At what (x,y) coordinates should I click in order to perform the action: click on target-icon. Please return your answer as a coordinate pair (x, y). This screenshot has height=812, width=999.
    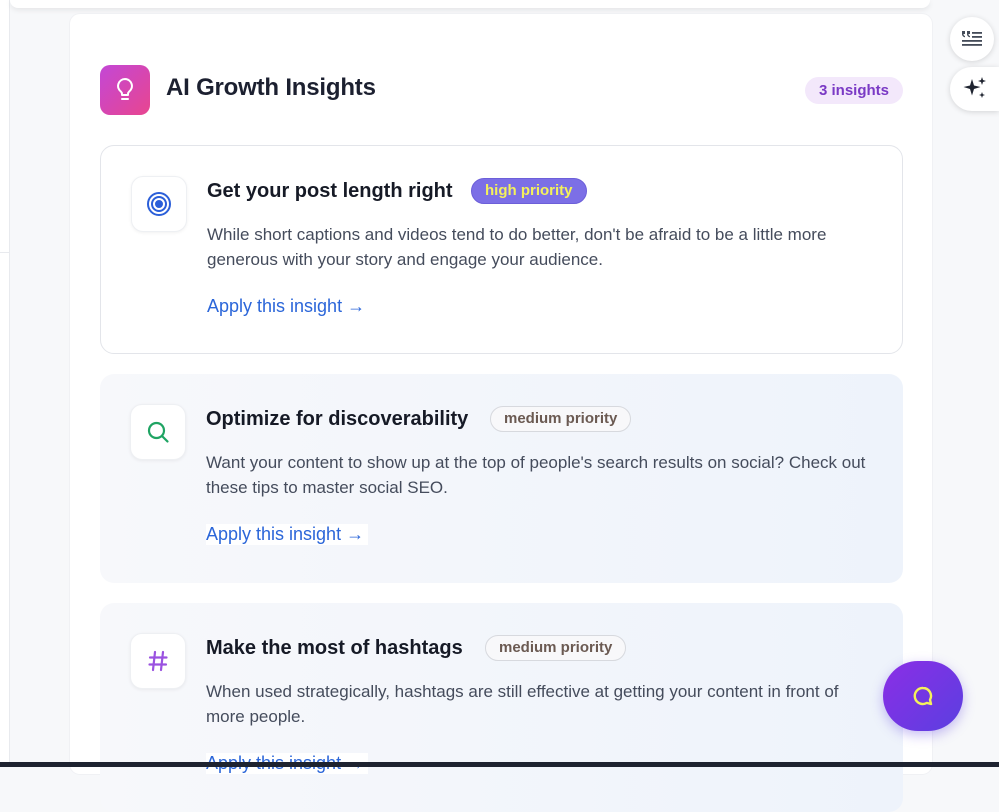
    Looking at the image, I should click on (159, 204).